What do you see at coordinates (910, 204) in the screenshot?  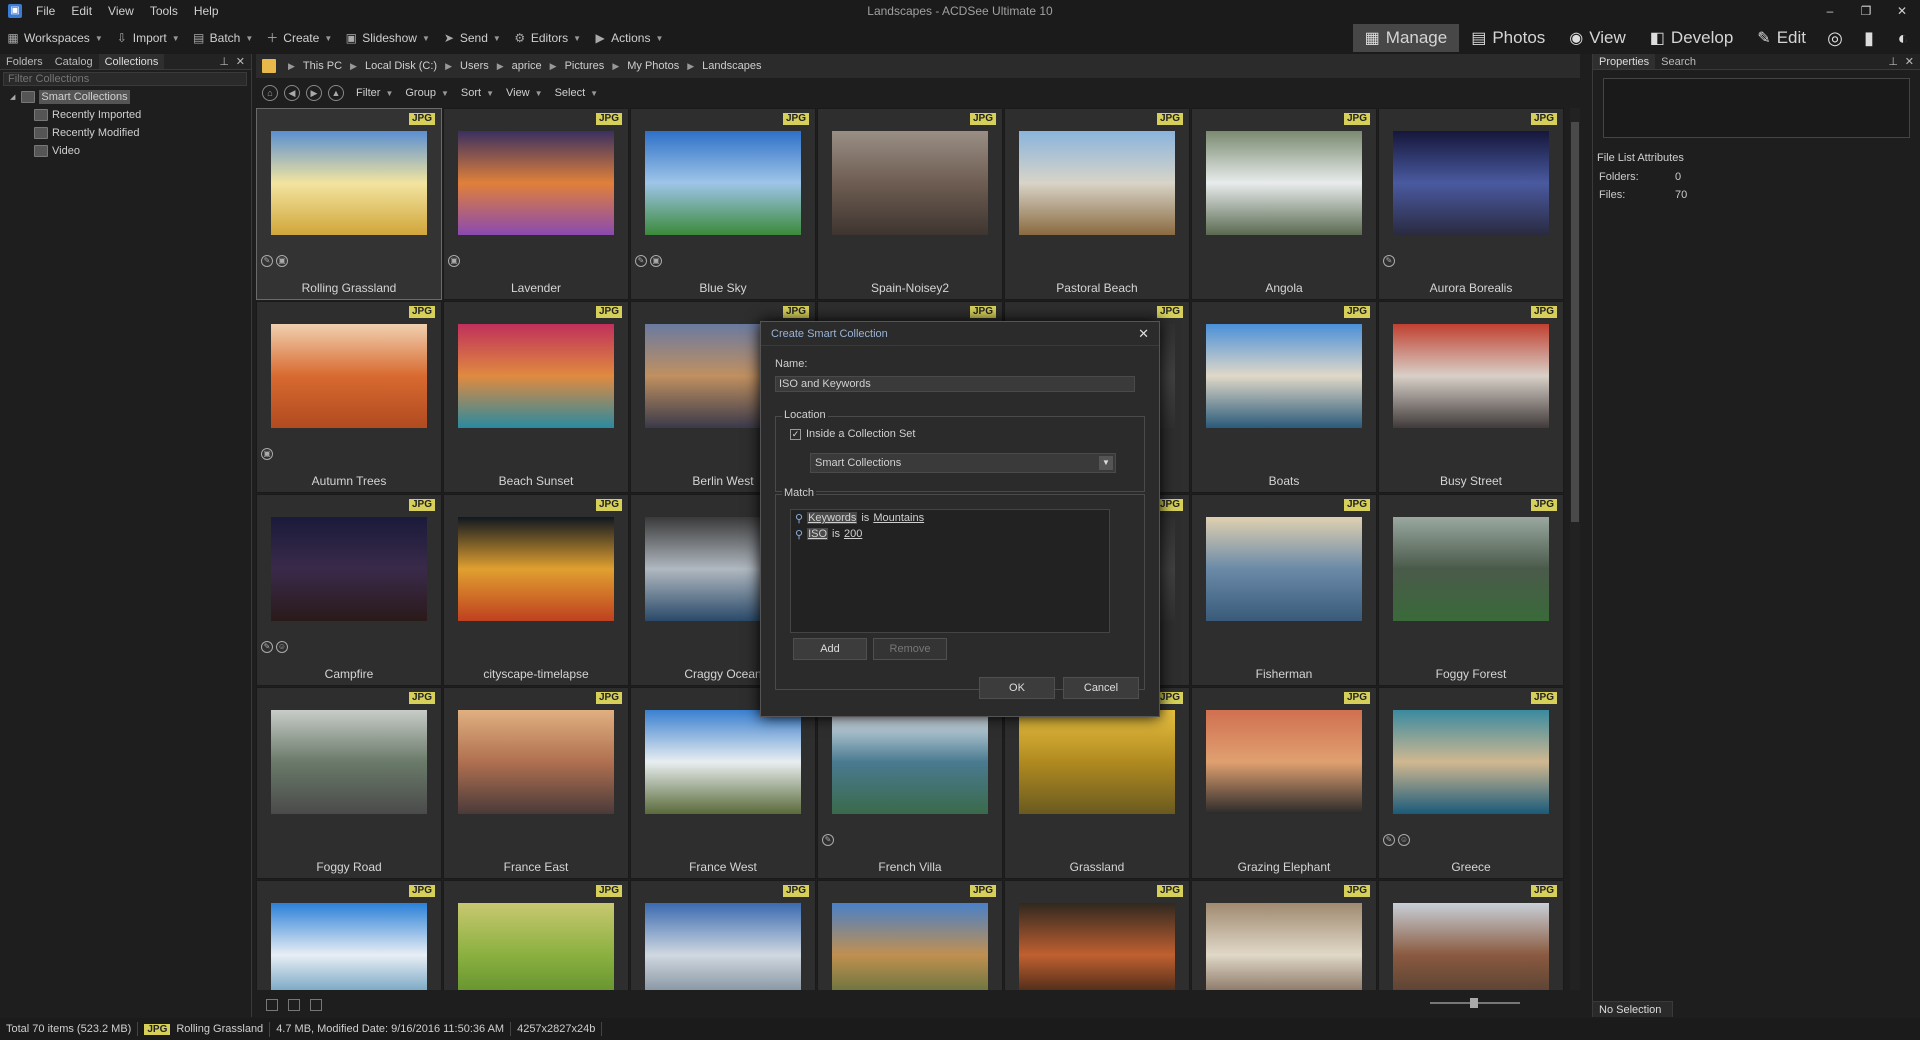 I see `thumbnail-tile: JPG Spain-Noisey2` at bounding box center [910, 204].